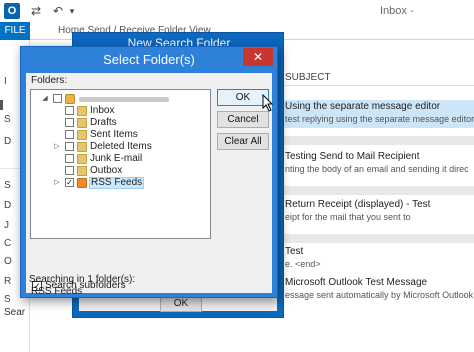 The height and width of the screenshot is (352, 474). Describe the element at coordinates (358, 204) in the screenshot. I see `message-subject: Return Receipt (displayed) - Test` at that location.